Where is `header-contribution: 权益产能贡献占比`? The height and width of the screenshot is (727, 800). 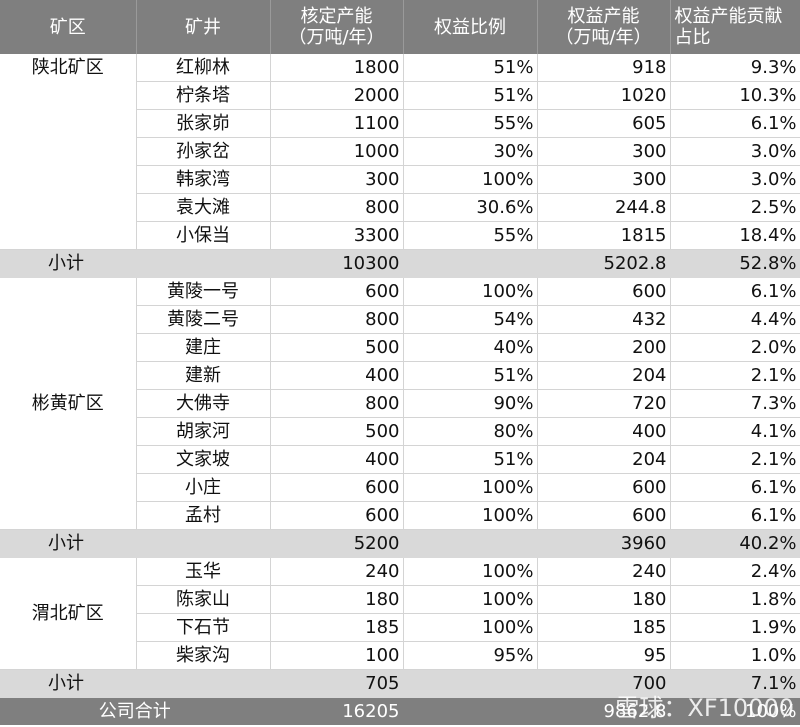
header-contribution: 权益产能贡献占比 is located at coordinates (735, 27).